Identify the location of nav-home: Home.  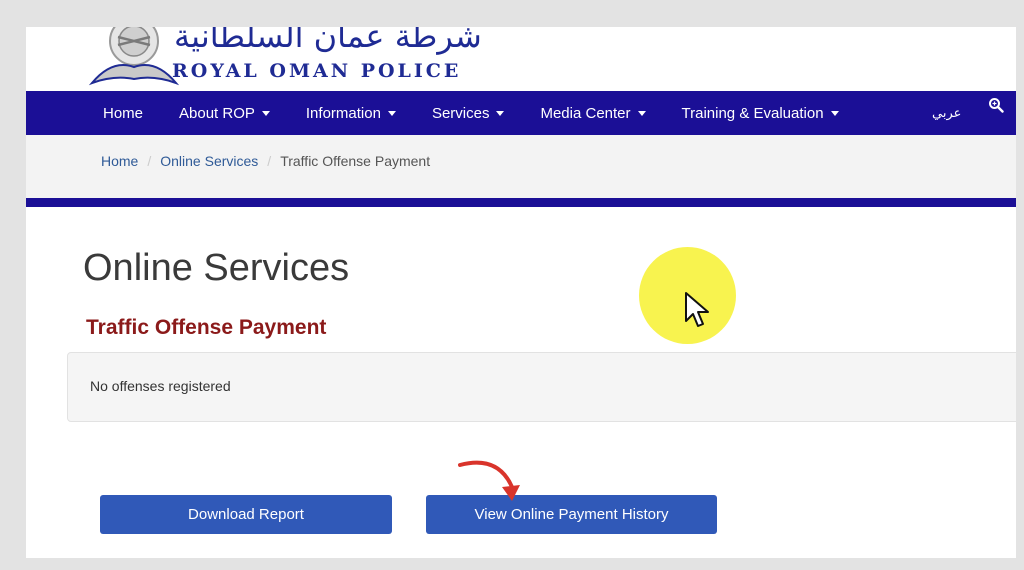
(123, 113).